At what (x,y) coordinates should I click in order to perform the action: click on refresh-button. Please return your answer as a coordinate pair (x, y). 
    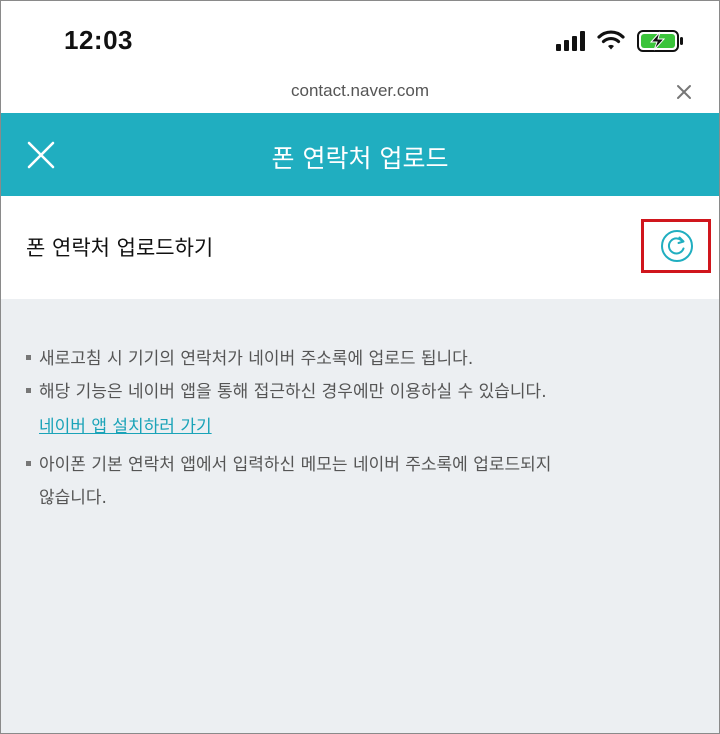
    Looking at the image, I should click on (676, 246).